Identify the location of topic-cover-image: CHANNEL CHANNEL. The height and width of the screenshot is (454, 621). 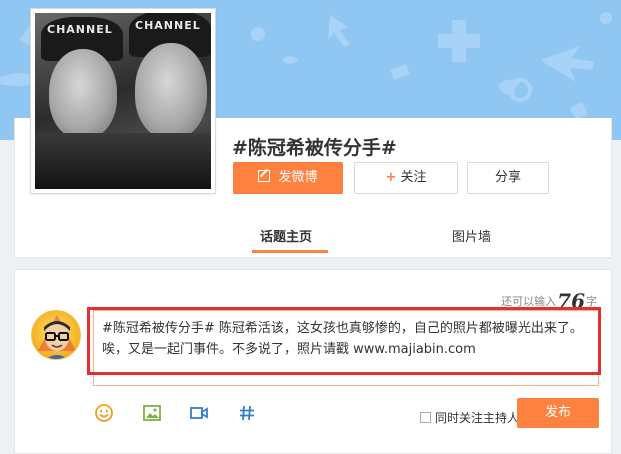
(123, 101).